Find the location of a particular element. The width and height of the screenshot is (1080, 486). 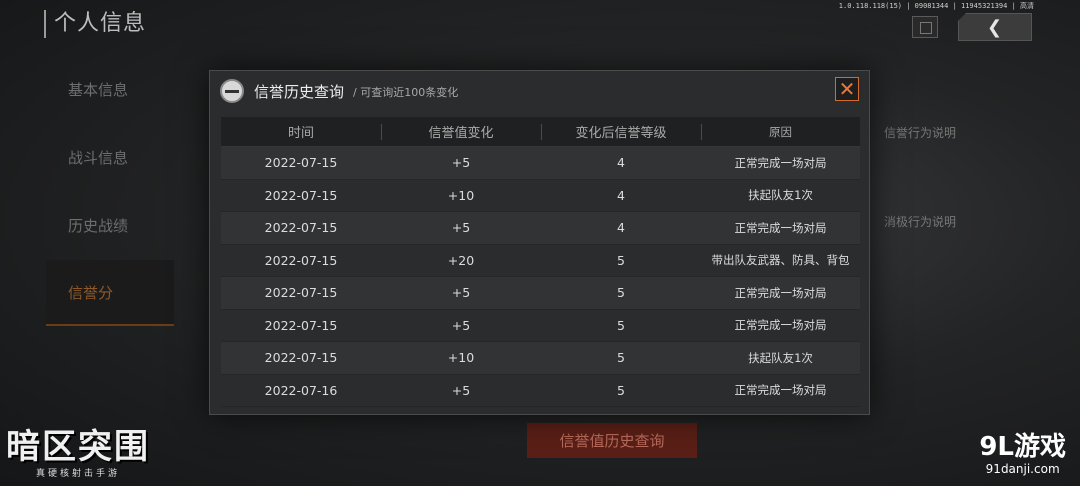

watermark-url: 91danji.com is located at coordinates (1022, 469).